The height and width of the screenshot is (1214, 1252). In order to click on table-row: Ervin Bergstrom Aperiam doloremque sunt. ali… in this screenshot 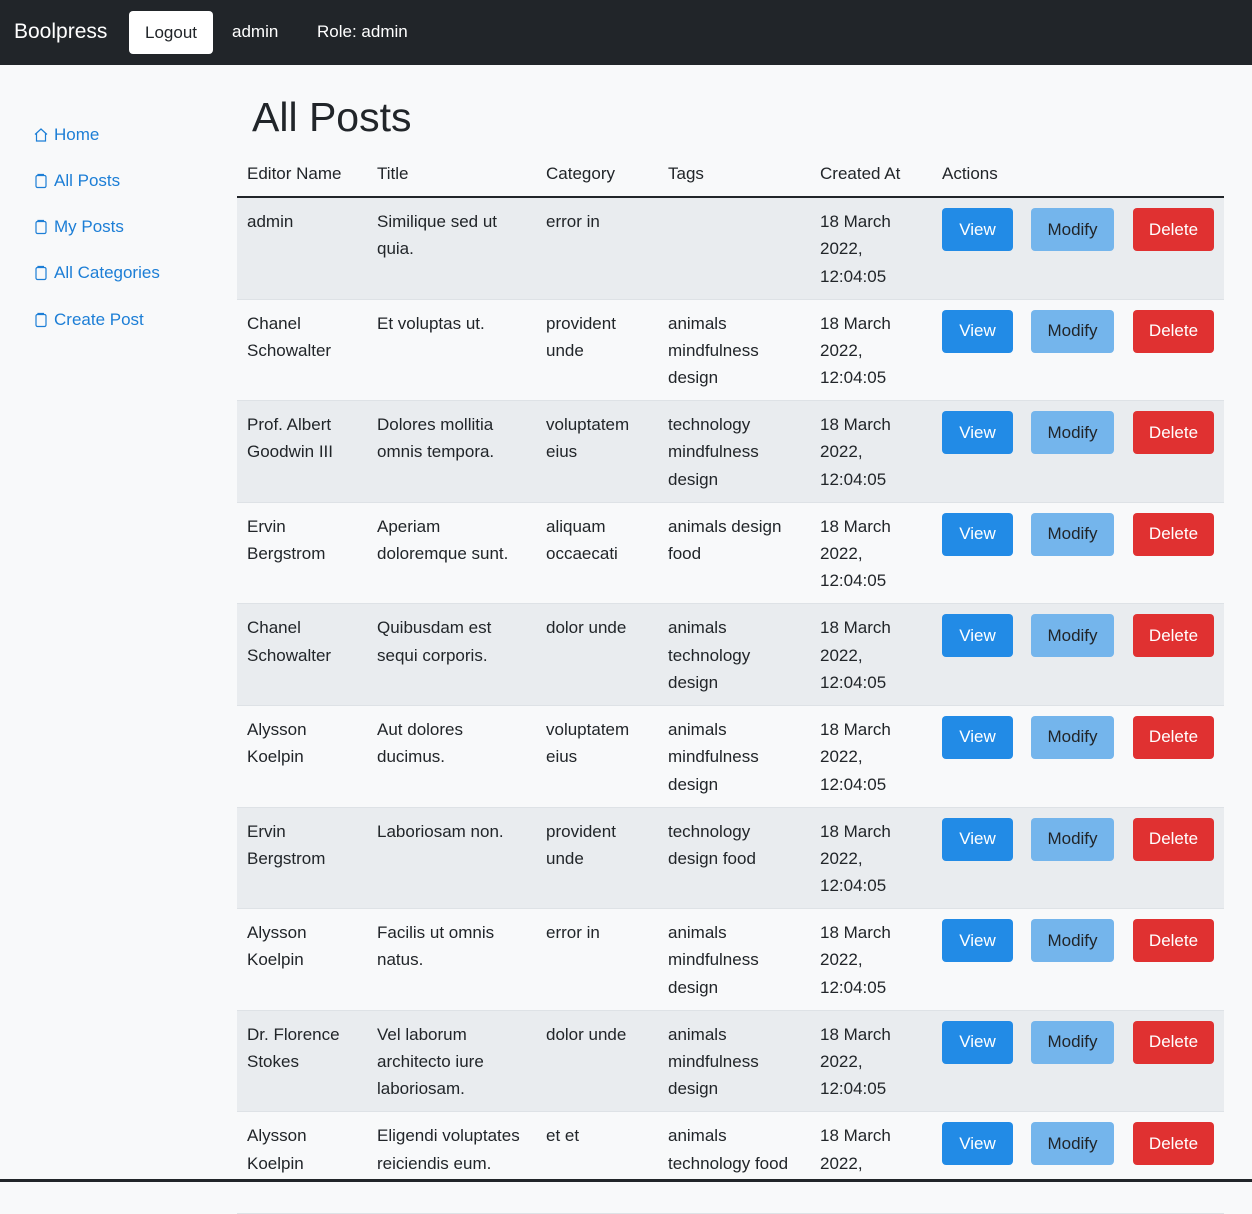, I will do `click(730, 553)`.